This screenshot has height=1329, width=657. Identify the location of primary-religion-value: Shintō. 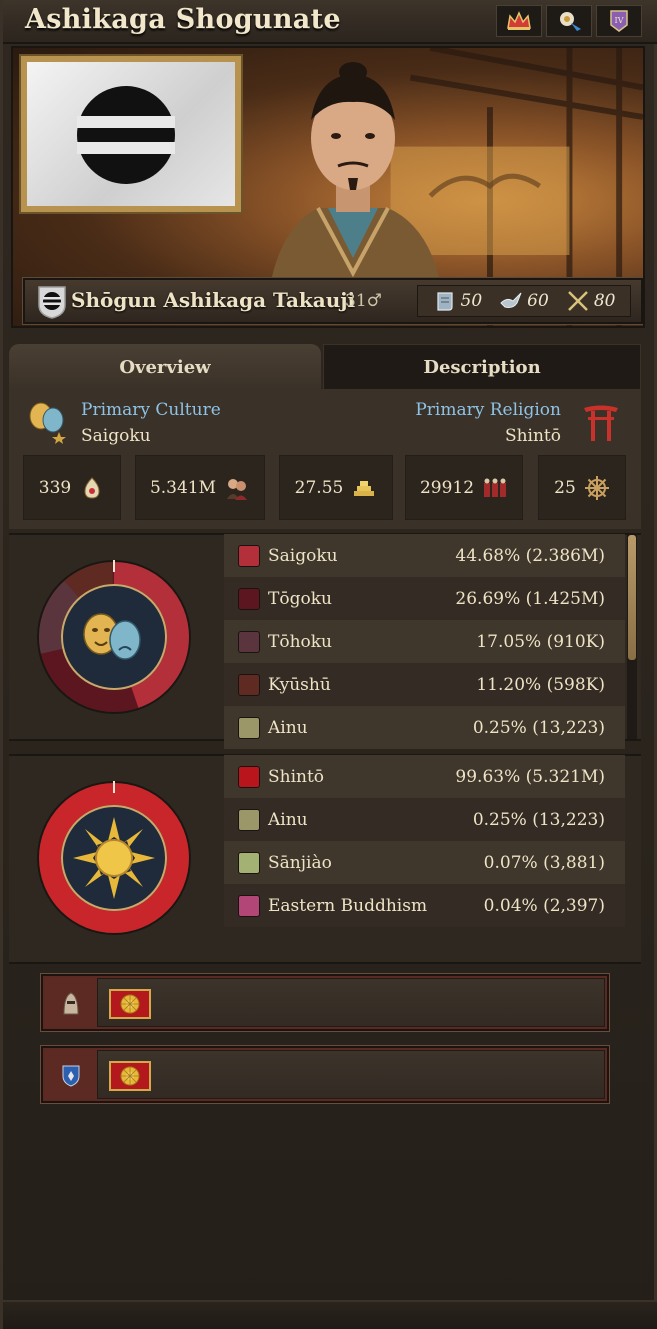
(533, 436).